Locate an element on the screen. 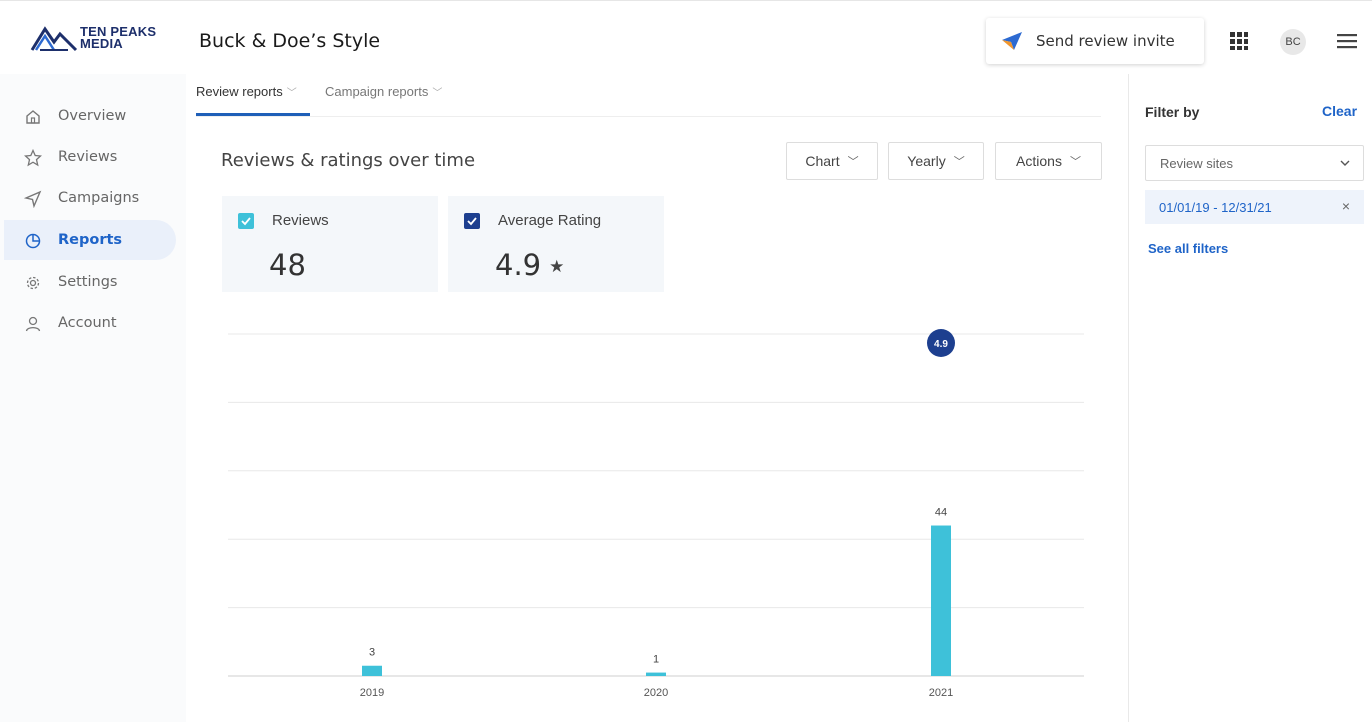 The image size is (1372, 722). pie-chart-icon is located at coordinates (33, 241).